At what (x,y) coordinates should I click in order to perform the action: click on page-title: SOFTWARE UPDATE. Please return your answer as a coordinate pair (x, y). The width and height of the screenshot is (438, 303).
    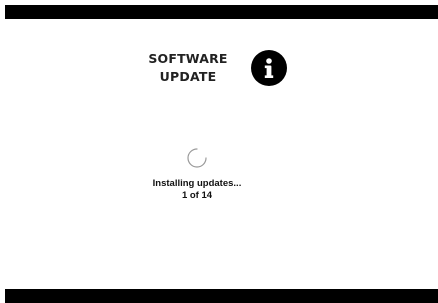
    Looking at the image, I should click on (188, 68).